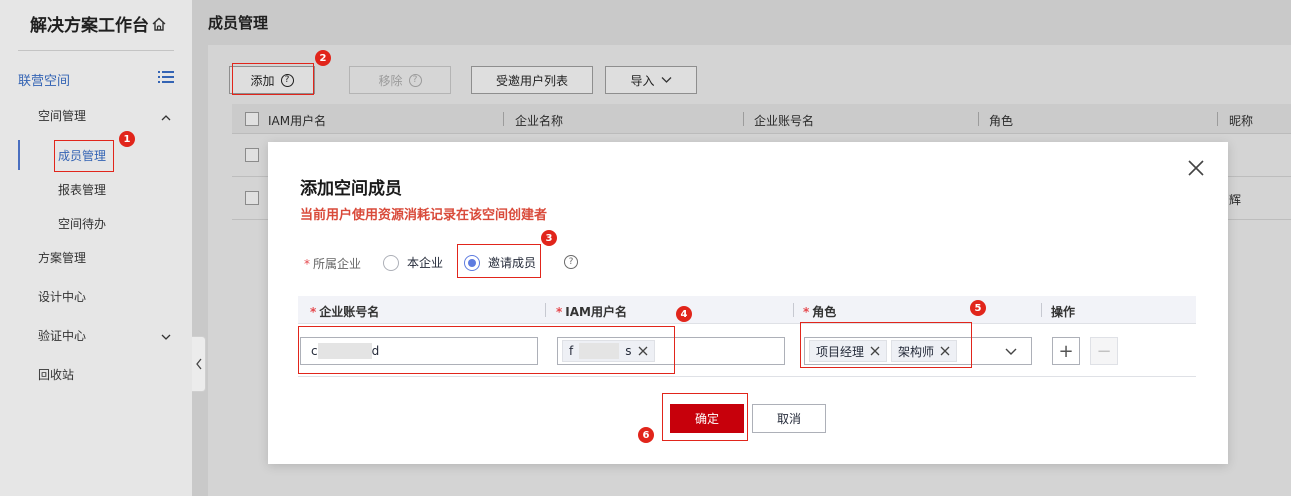  I want to click on account-value-prefix: c, so click(314, 351).